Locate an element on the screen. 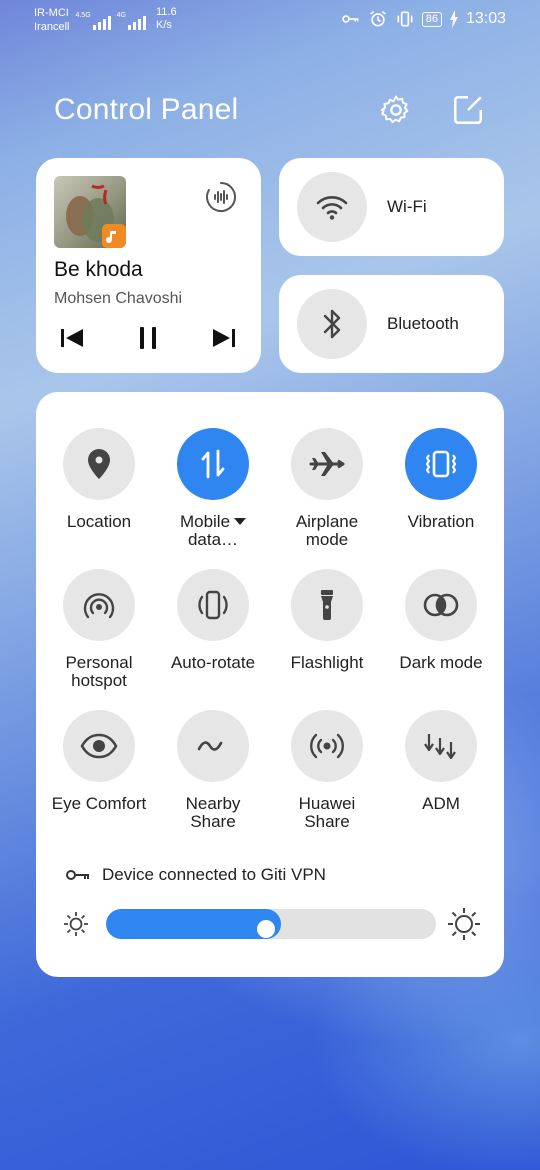 The image size is (540, 1170). battery-icon: 86 is located at coordinates (431, 19).